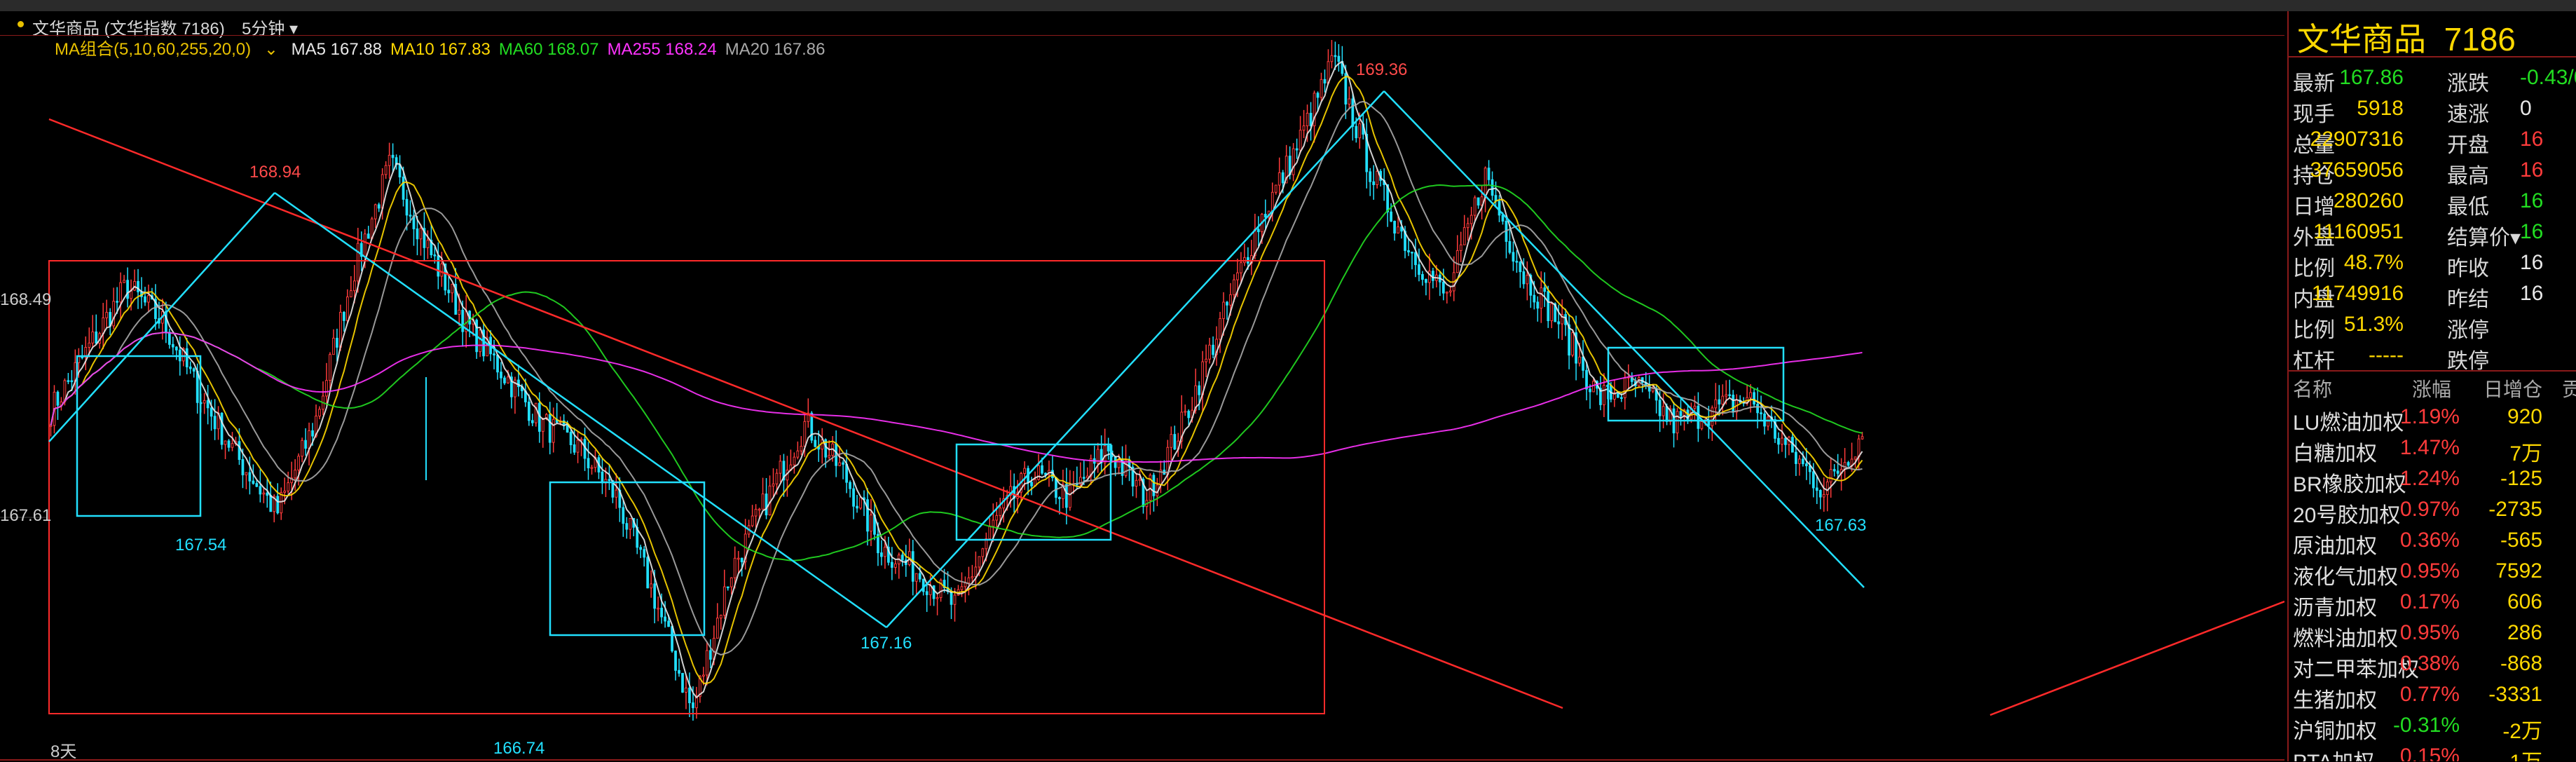 The height and width of the screenshot is (762, 2576). I want to click on watch-name: BR橡胶加权, so click(2349, 484).